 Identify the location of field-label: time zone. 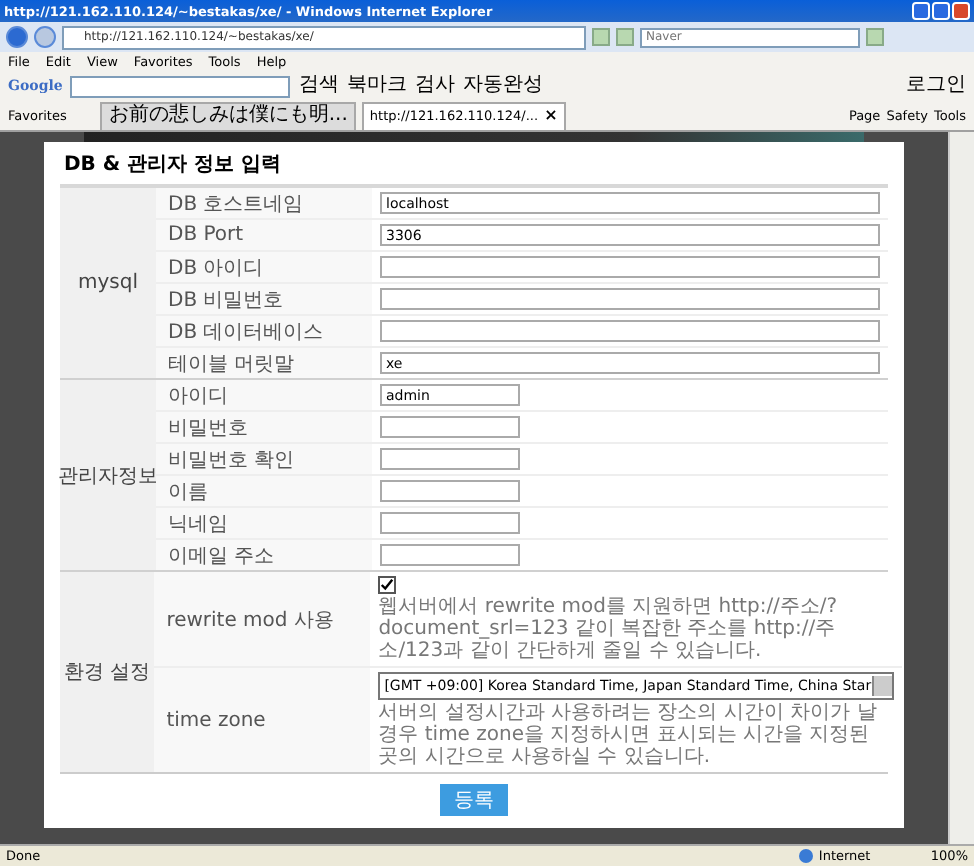
(262, 720).